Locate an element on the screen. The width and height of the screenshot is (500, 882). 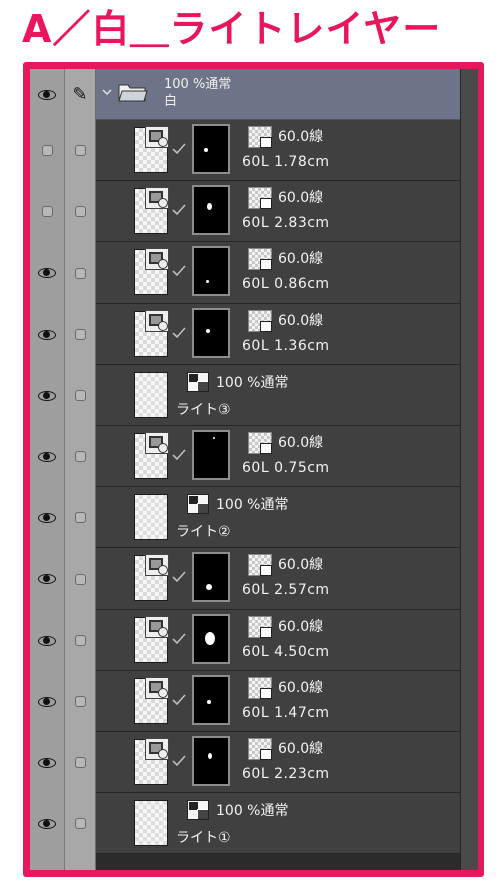
raster-layer-icon is located at coordinates (198, 382).